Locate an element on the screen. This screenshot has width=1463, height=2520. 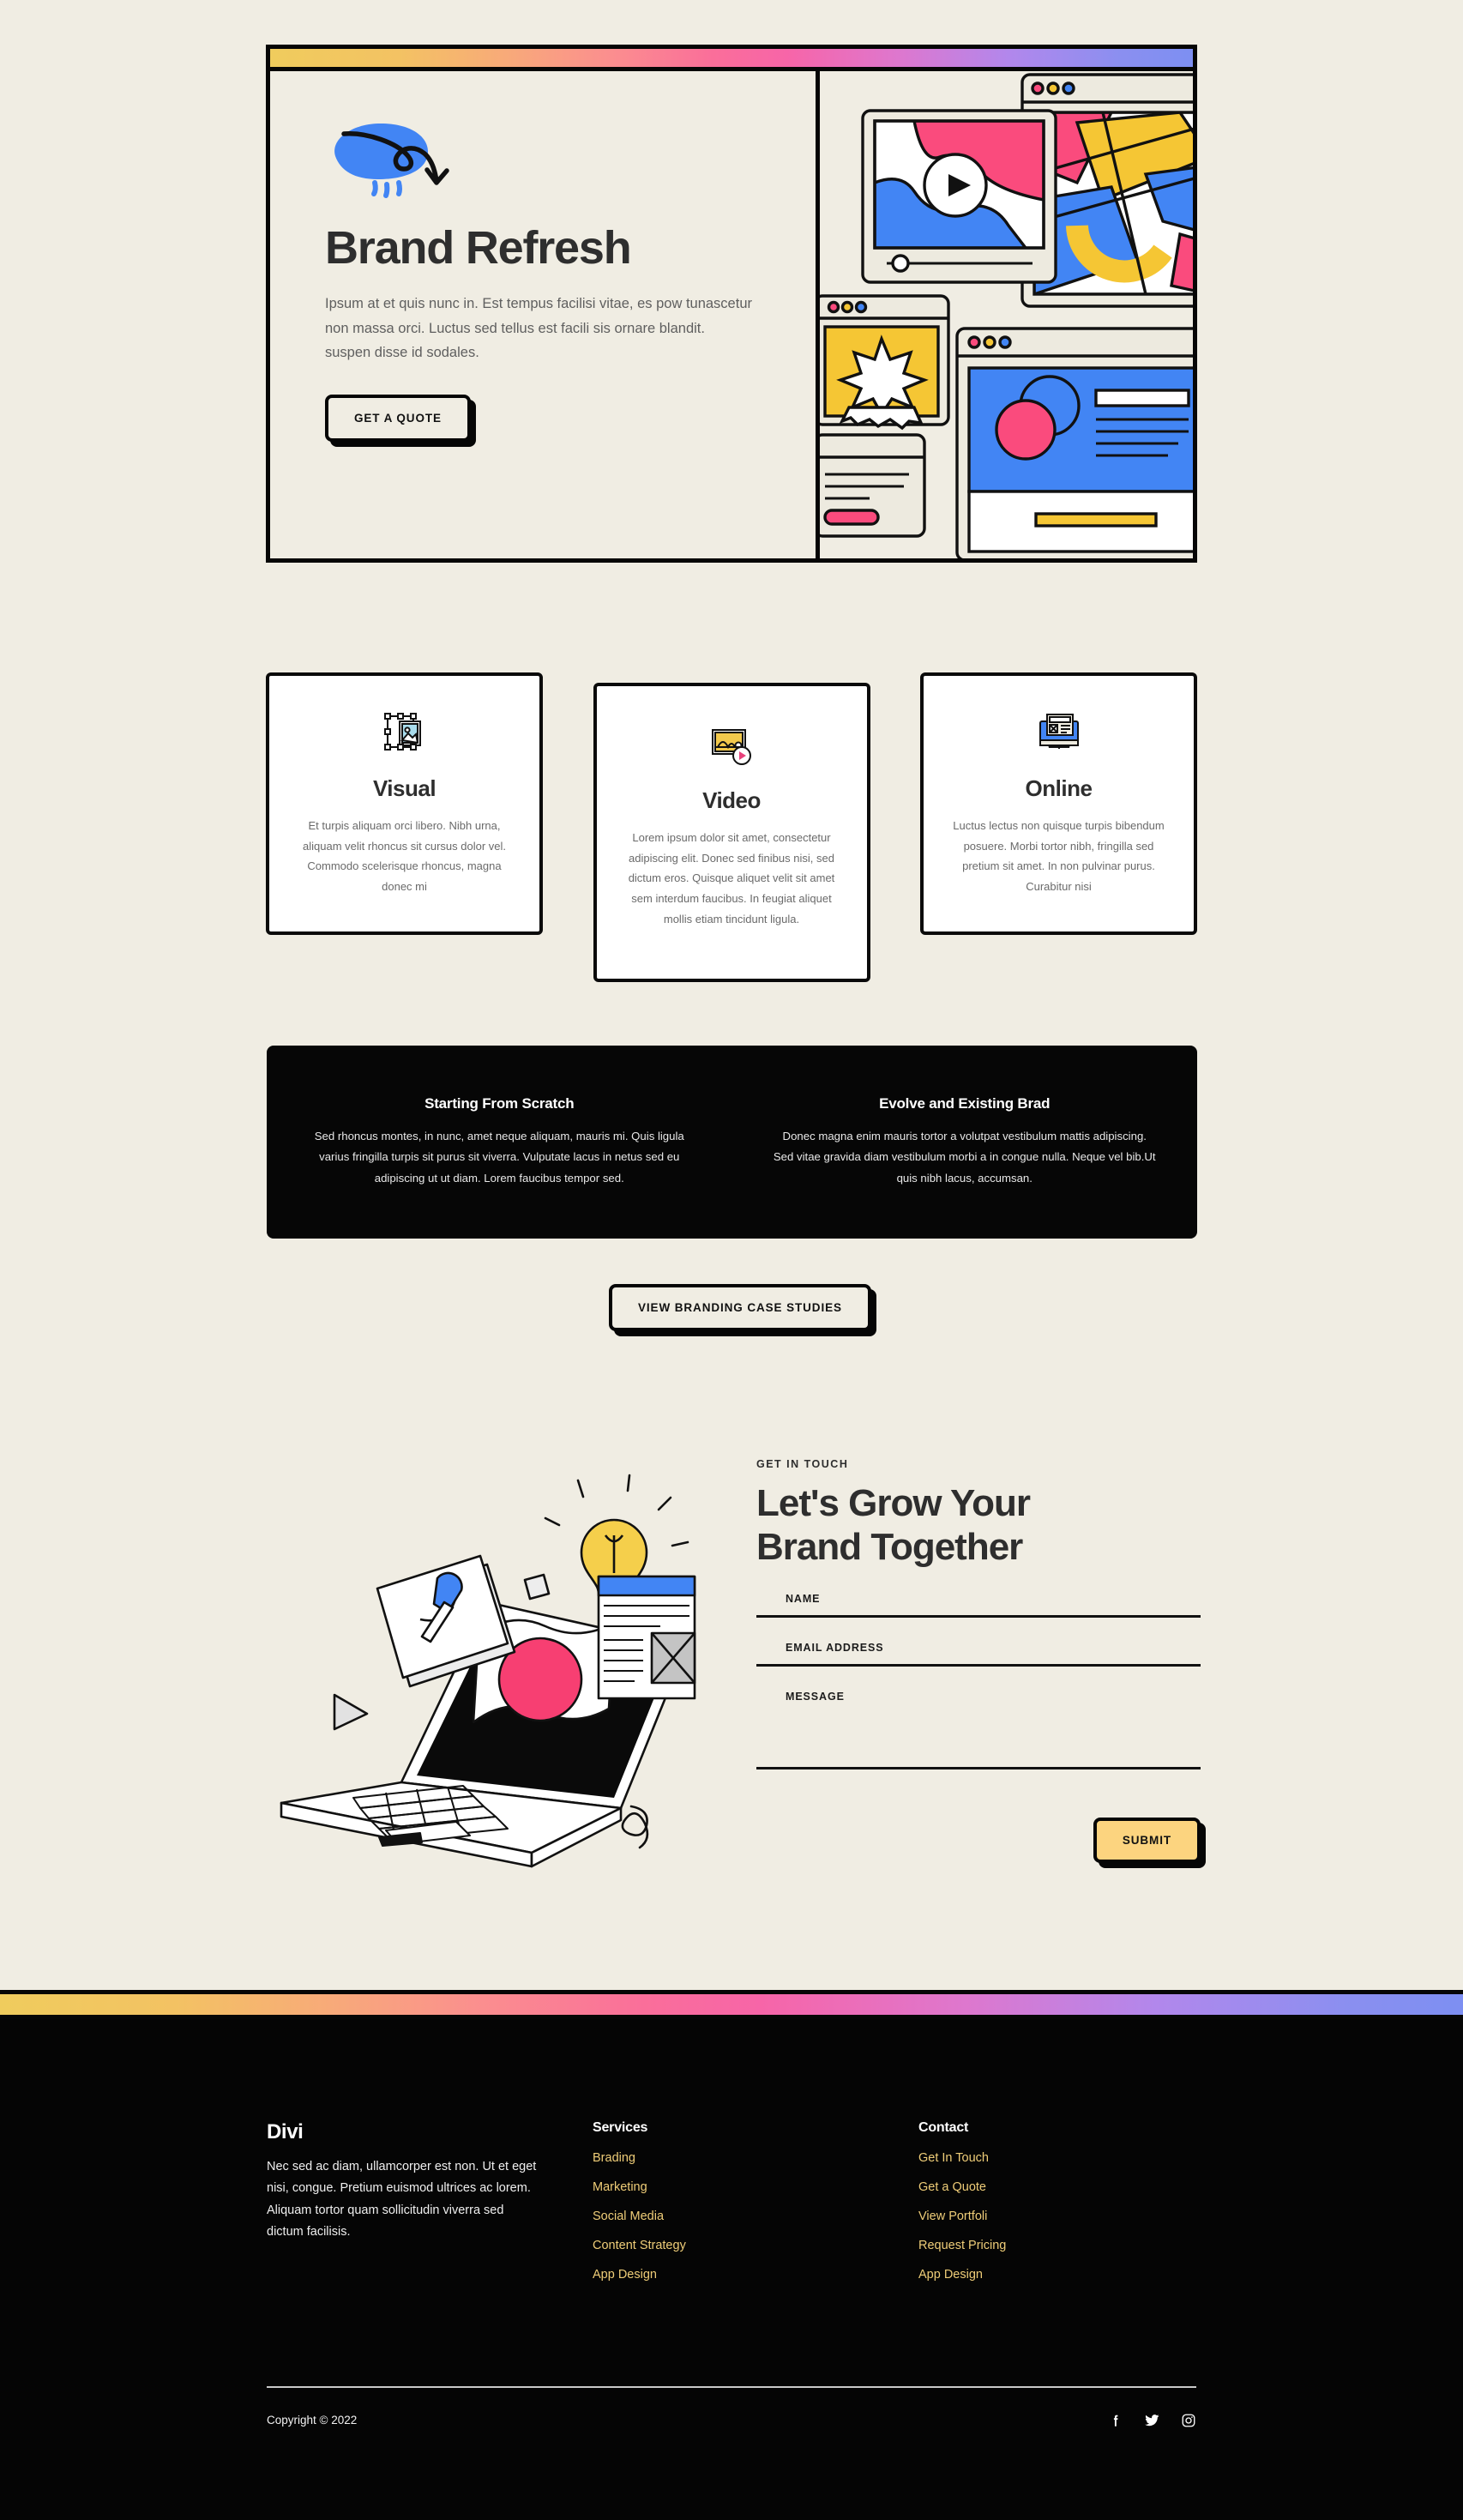
video-play-icon is located at coordinates (732, 745).